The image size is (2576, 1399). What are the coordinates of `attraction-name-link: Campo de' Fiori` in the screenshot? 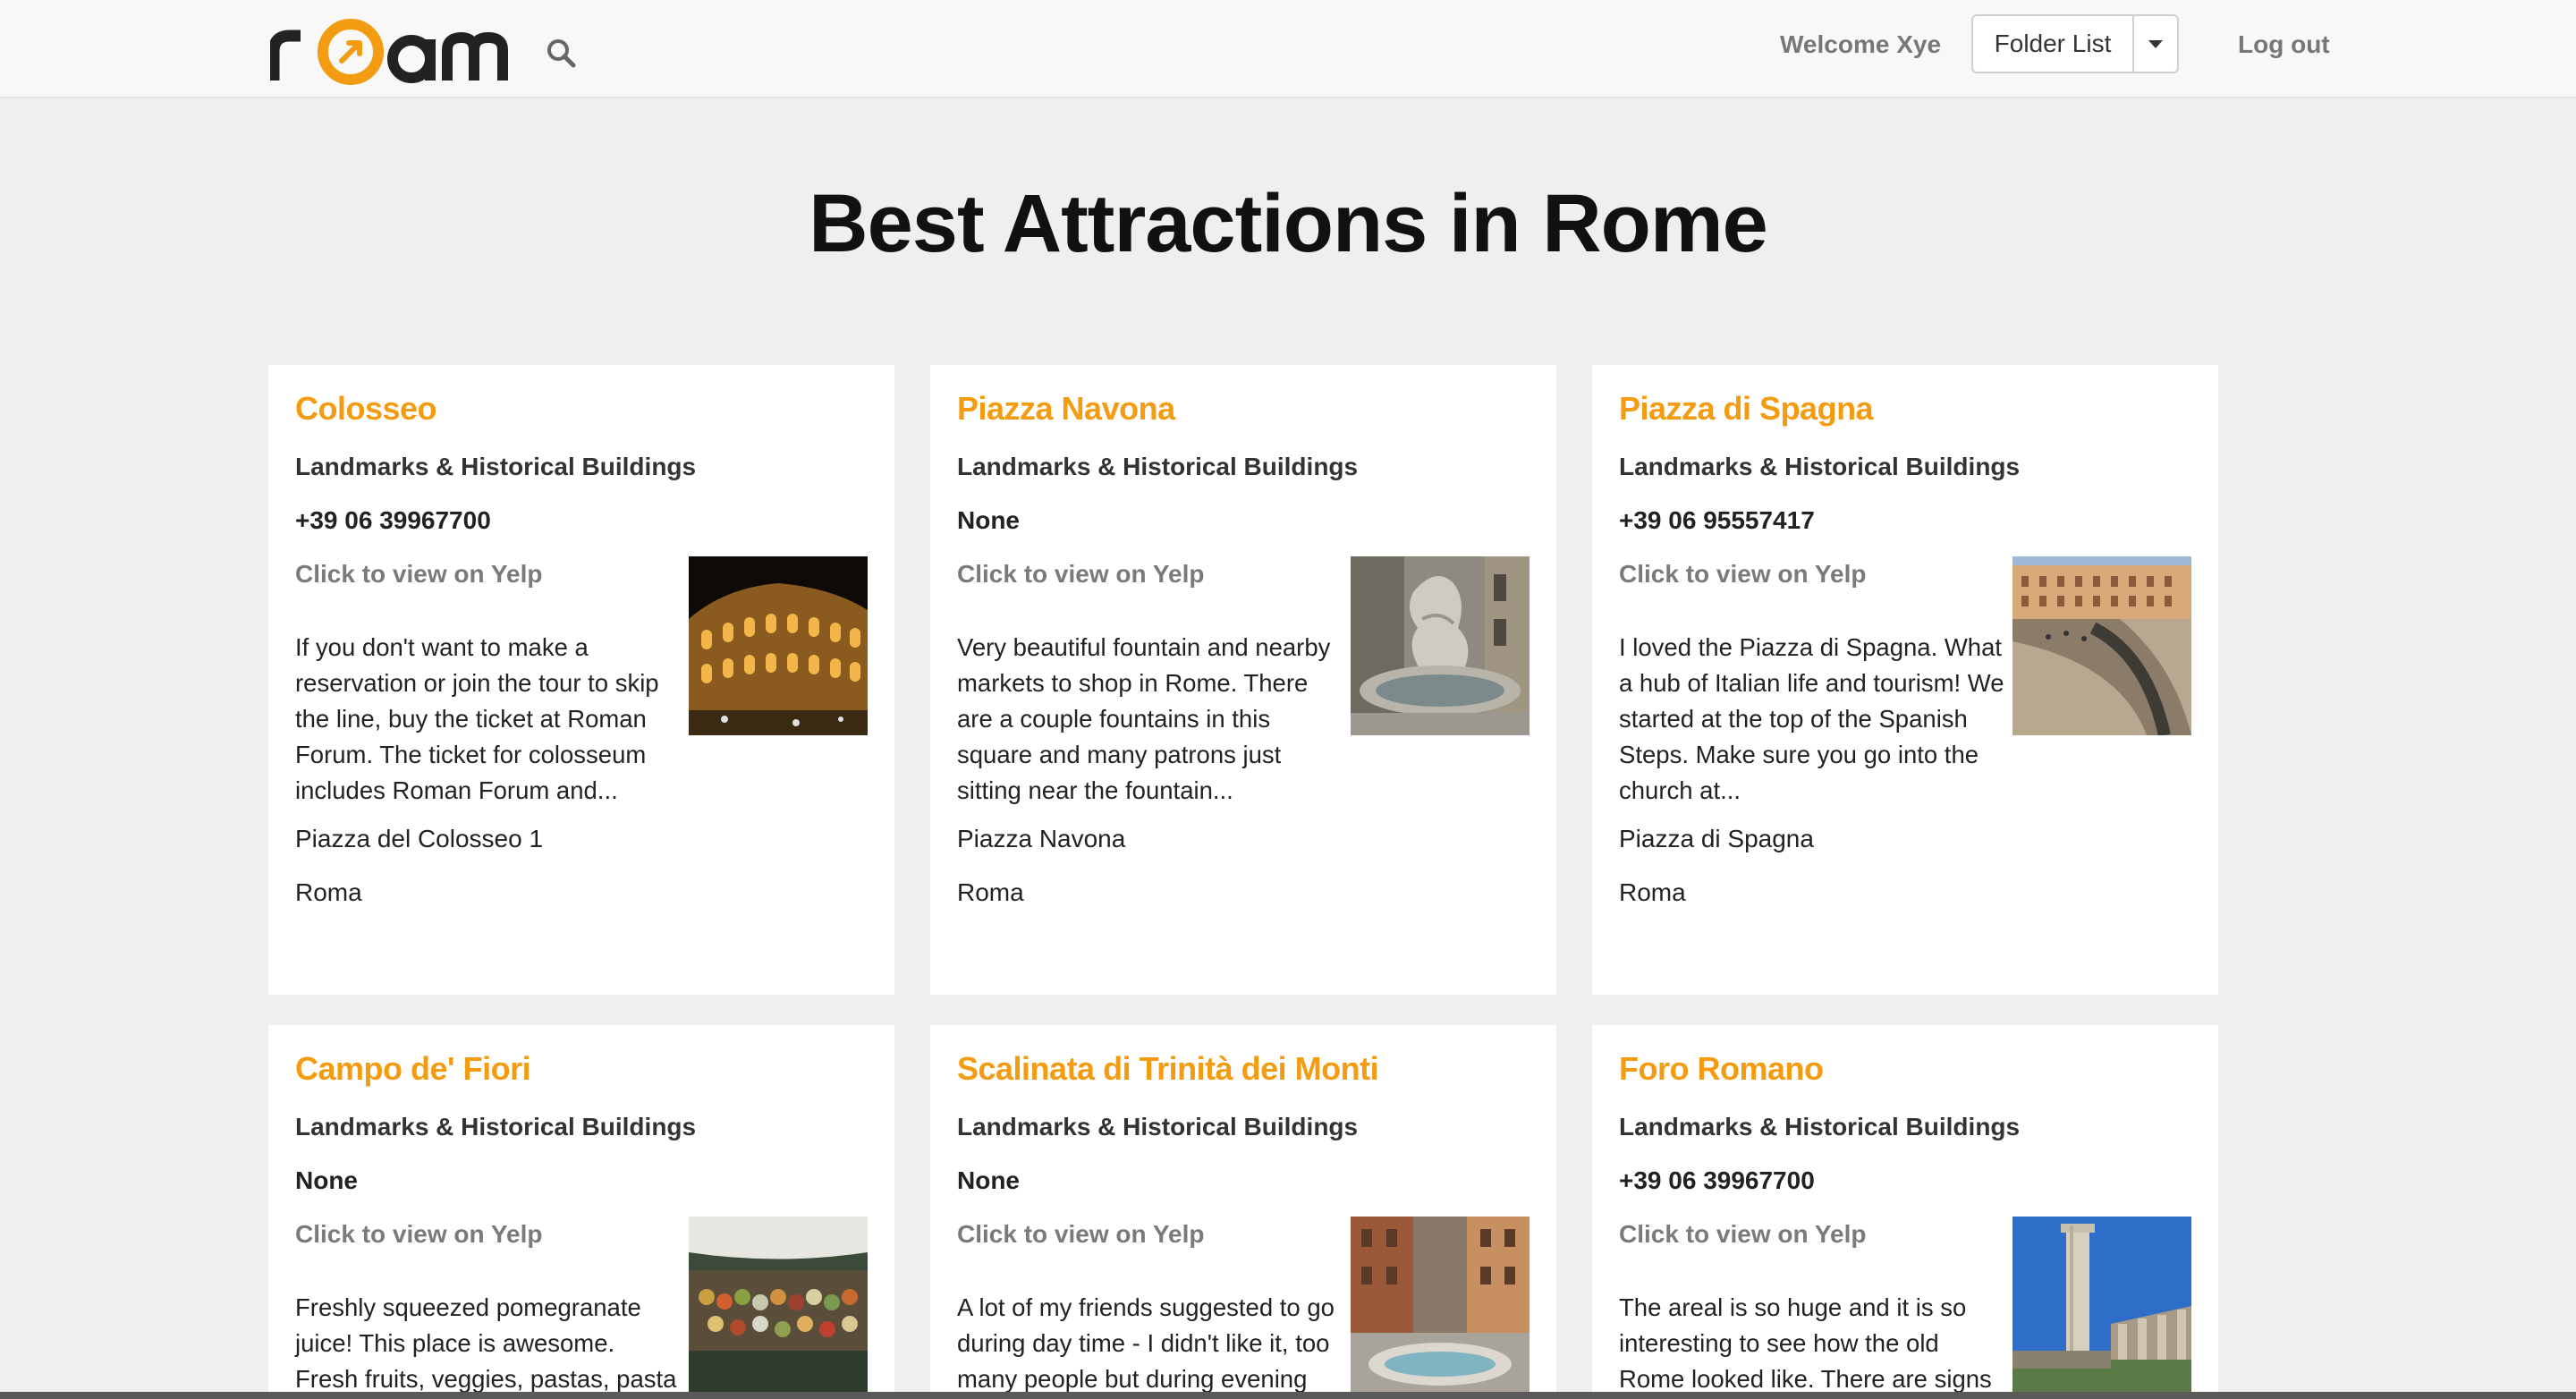 It's located at (413, 1069).